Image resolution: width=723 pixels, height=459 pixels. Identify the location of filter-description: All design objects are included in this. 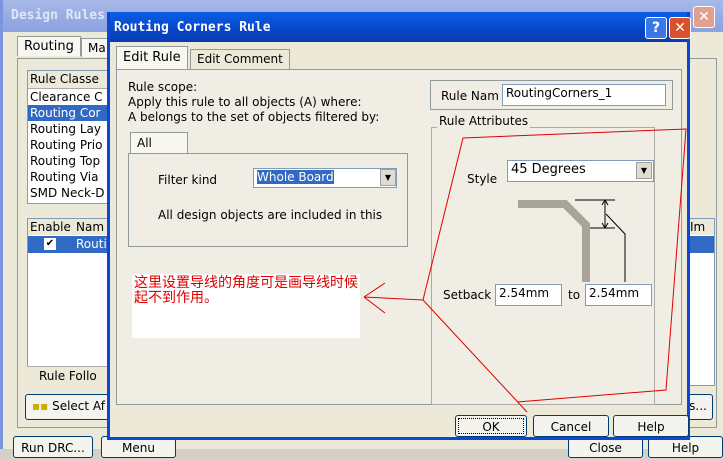
(270, 215).